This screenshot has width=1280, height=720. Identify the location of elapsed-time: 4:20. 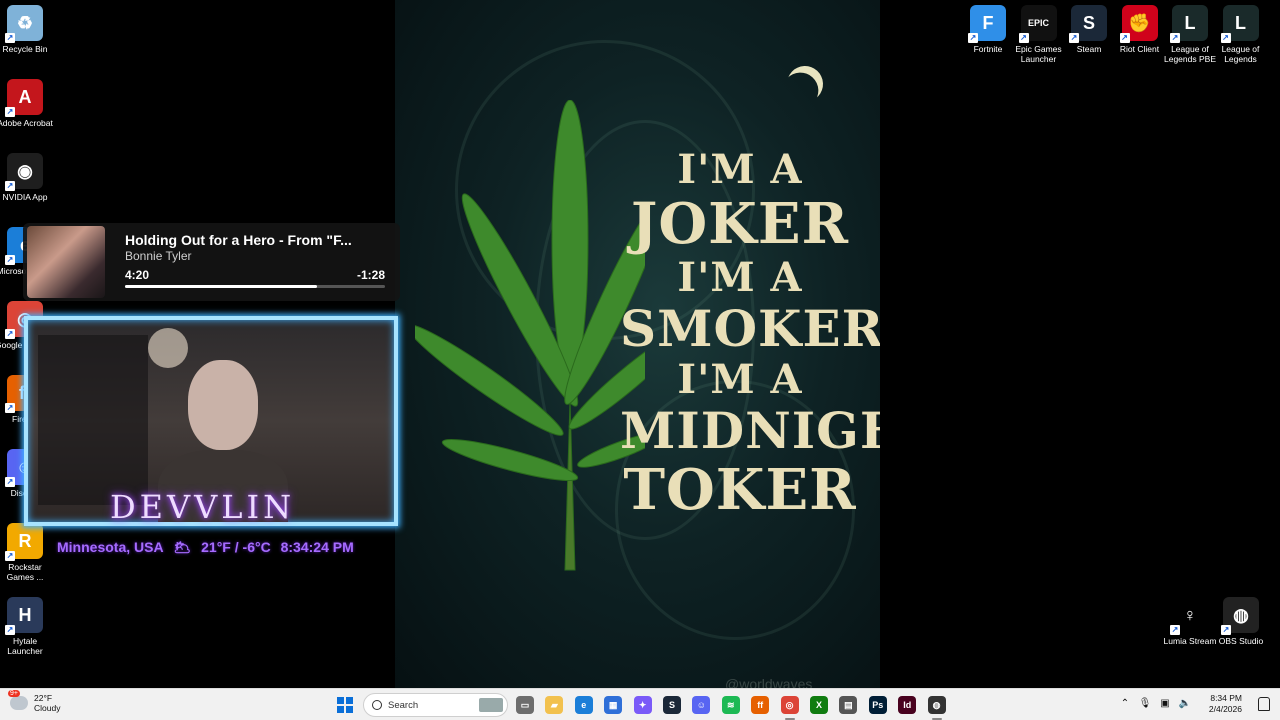
(137, 275).